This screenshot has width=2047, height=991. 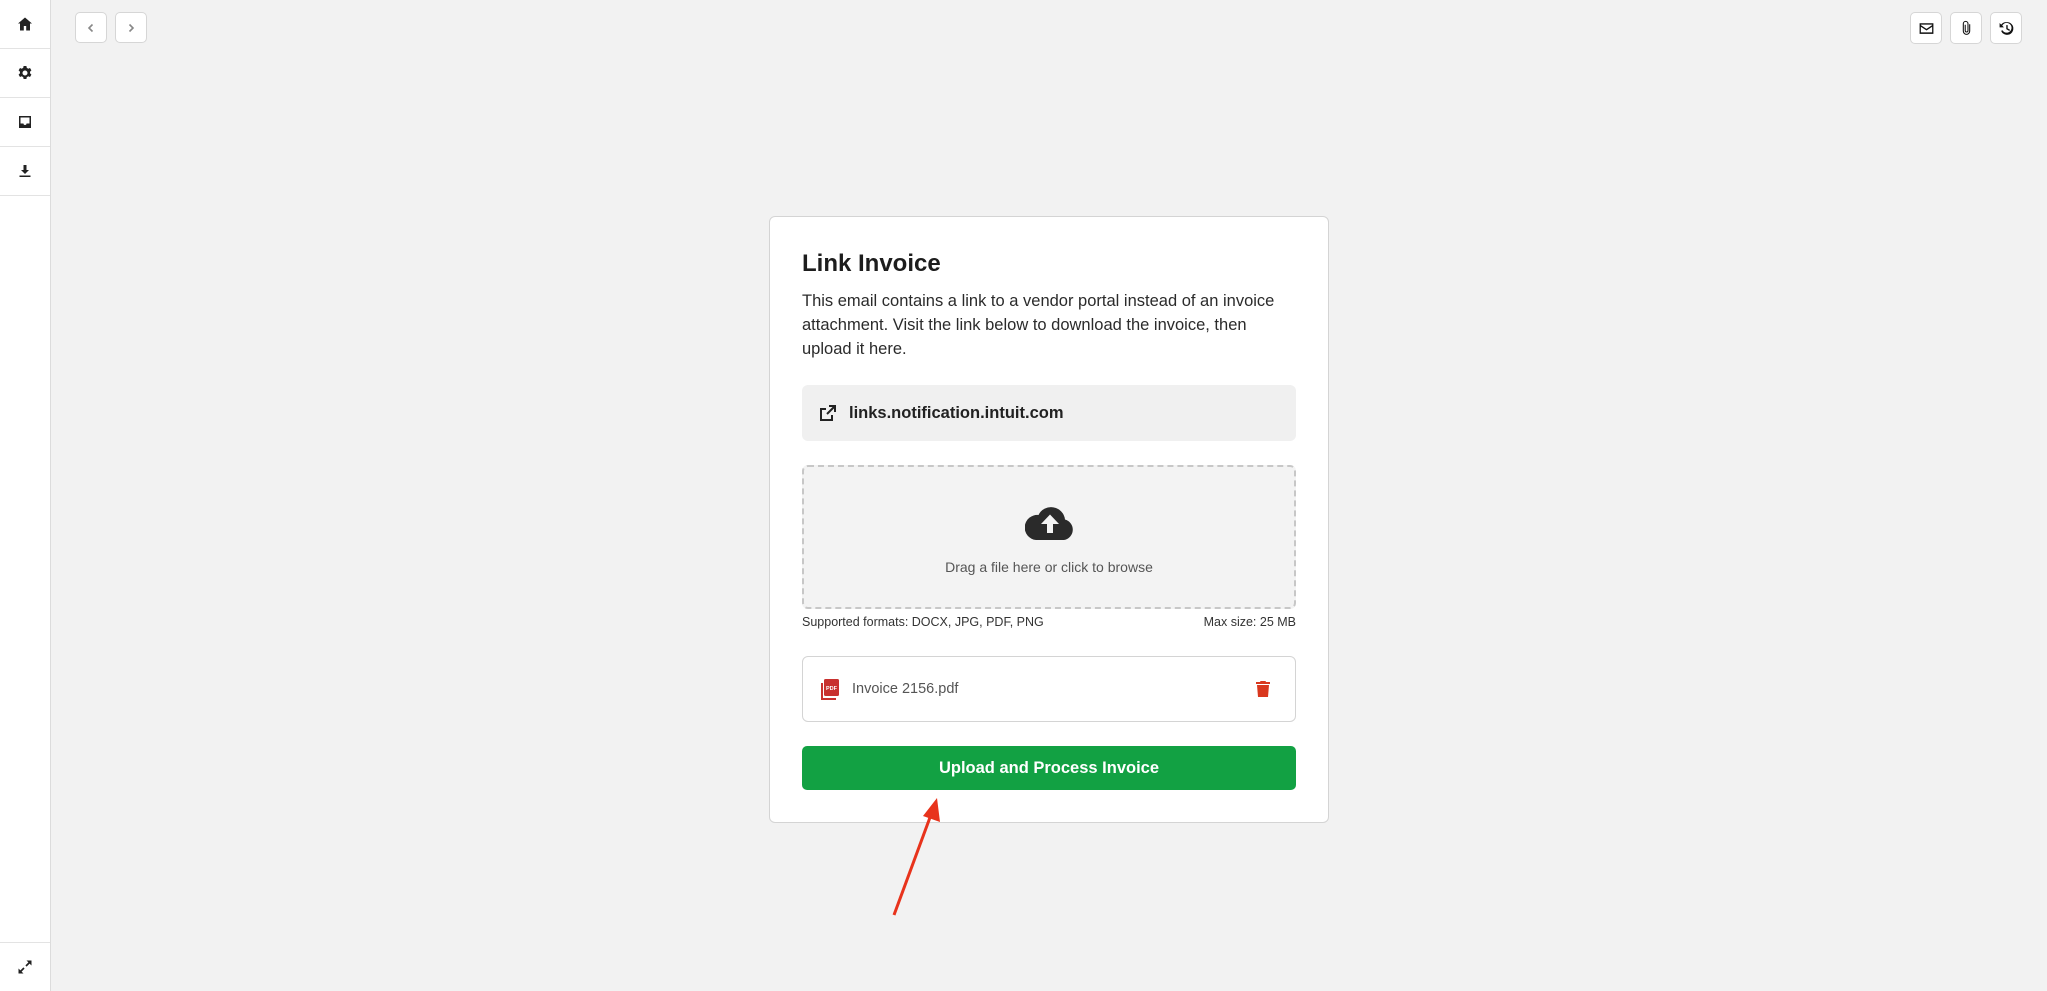 What do you see at coordinates (1049, 768) in the screenshot?
I see `upload-process-button: Upload and Process Invoice` at bounding box center [1049, 768].